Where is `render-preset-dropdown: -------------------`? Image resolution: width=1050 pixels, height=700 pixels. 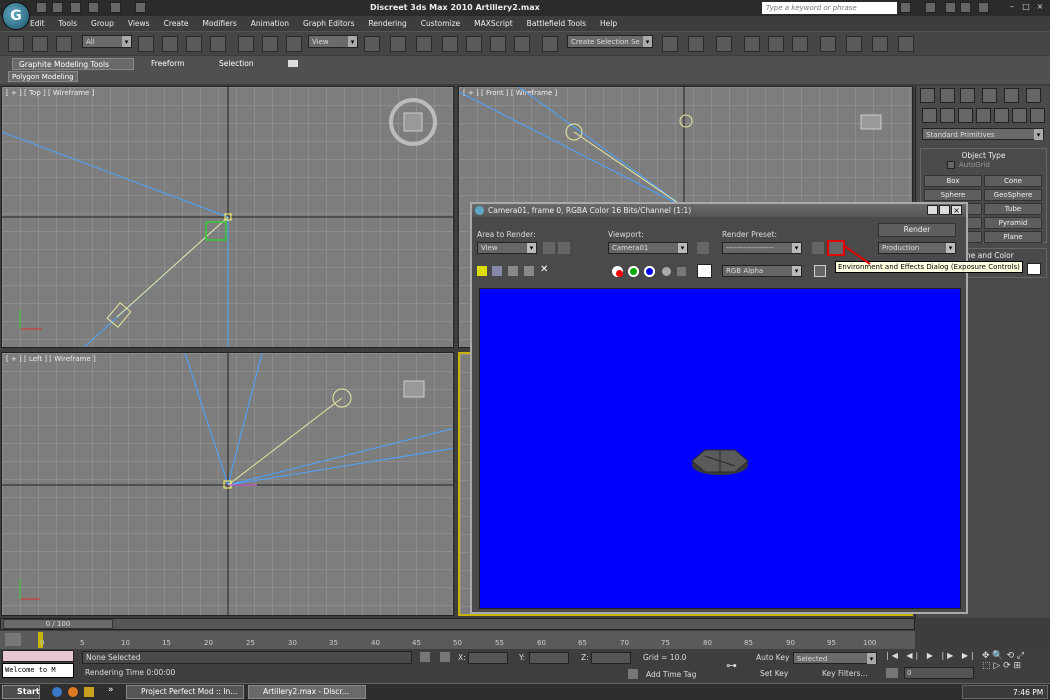
render-preset-dropdown: ------------------- is located at coordinates (762, 248).